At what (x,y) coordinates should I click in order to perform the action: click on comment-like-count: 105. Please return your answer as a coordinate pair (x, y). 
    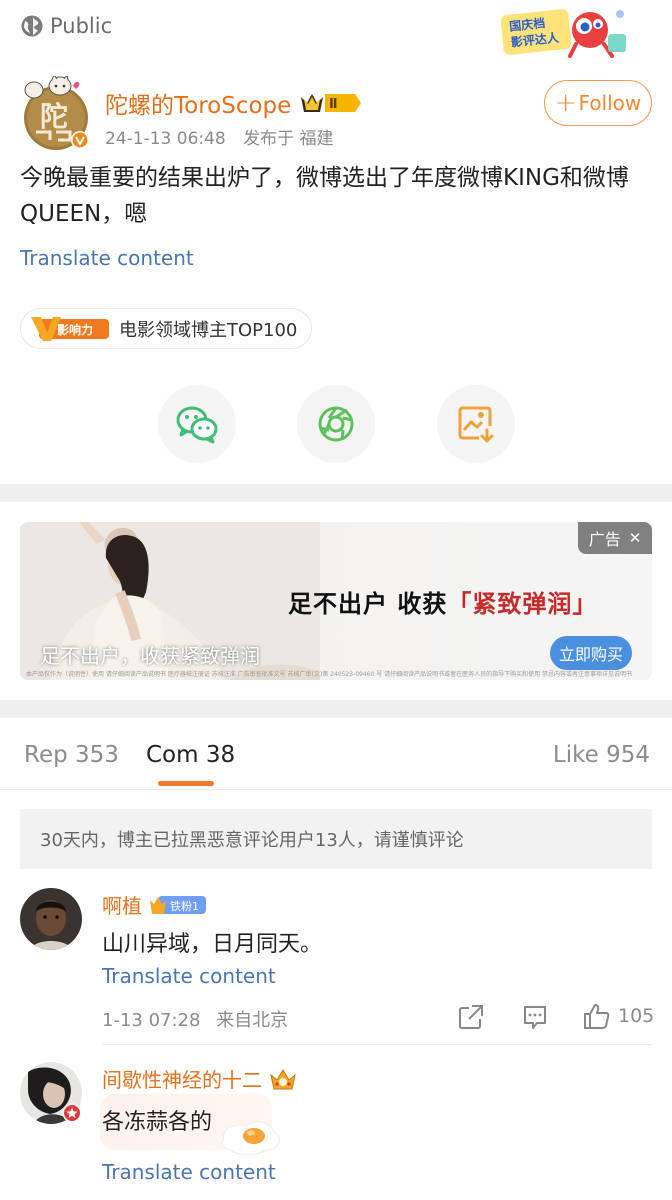
    Looking at the image, I should click on (636, 1016).